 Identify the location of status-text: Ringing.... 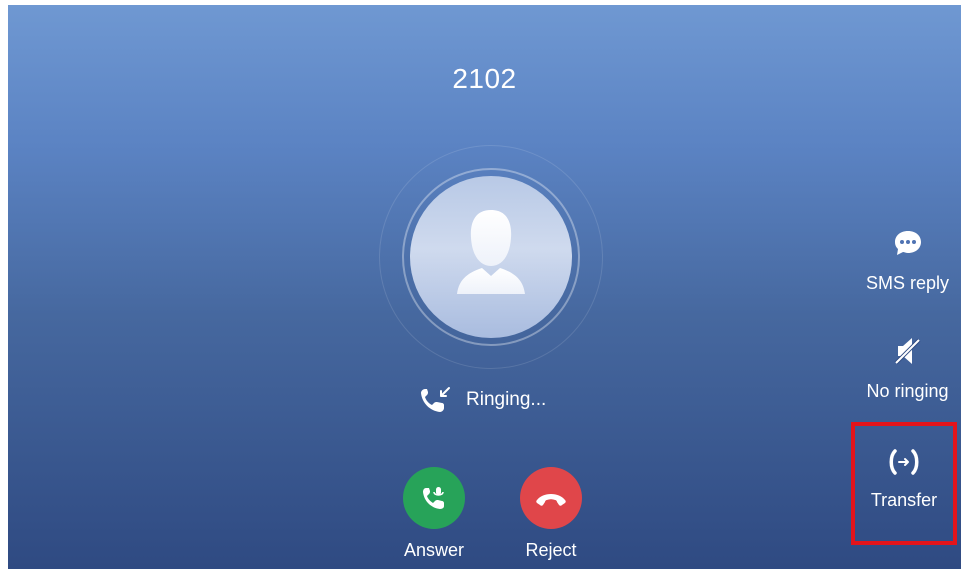
(506, 399).